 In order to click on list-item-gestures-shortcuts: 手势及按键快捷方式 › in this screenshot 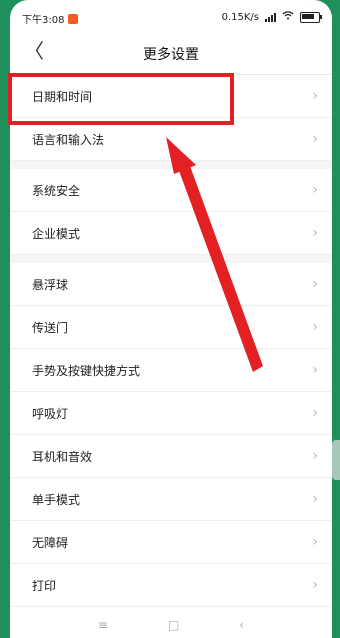, I will do `click(171, 370)`.